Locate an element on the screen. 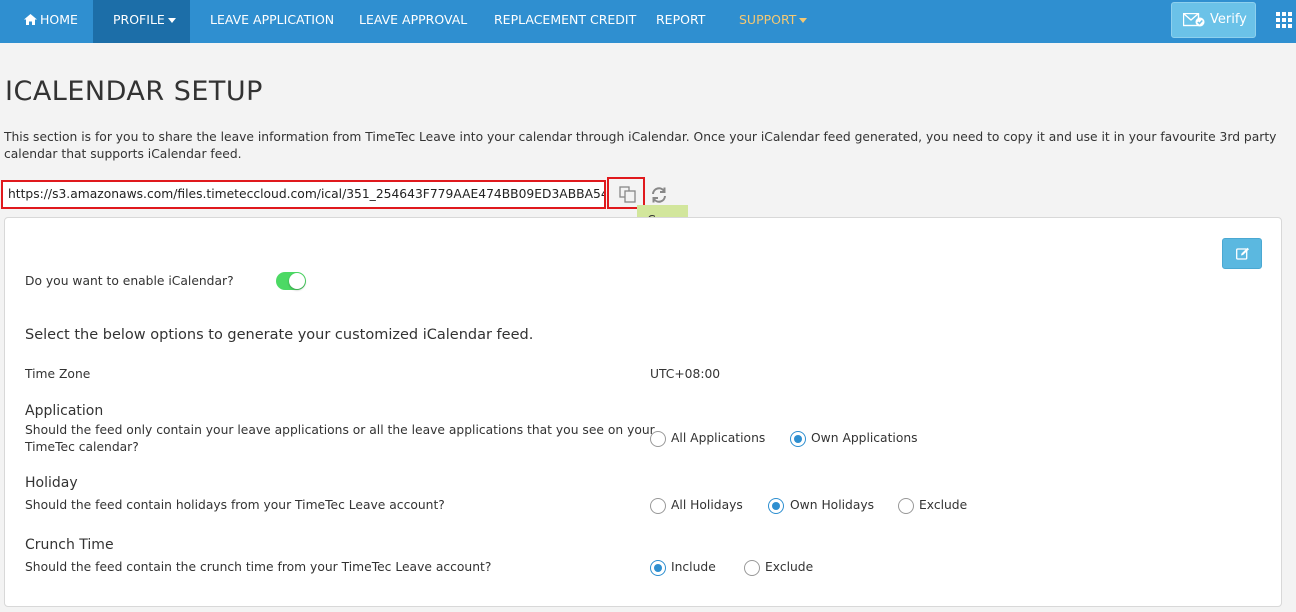  nav-home: HOME is located at coordinates (51, 21).